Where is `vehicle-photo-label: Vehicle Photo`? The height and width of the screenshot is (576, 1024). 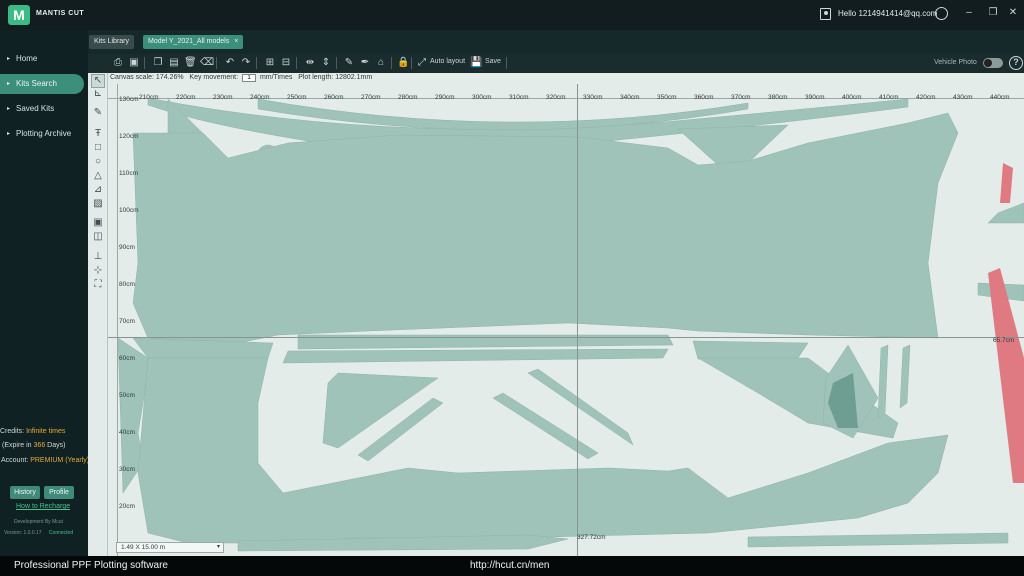
vehicle-photo-label: Vehicle Photo is located at coordinates (955, 62).